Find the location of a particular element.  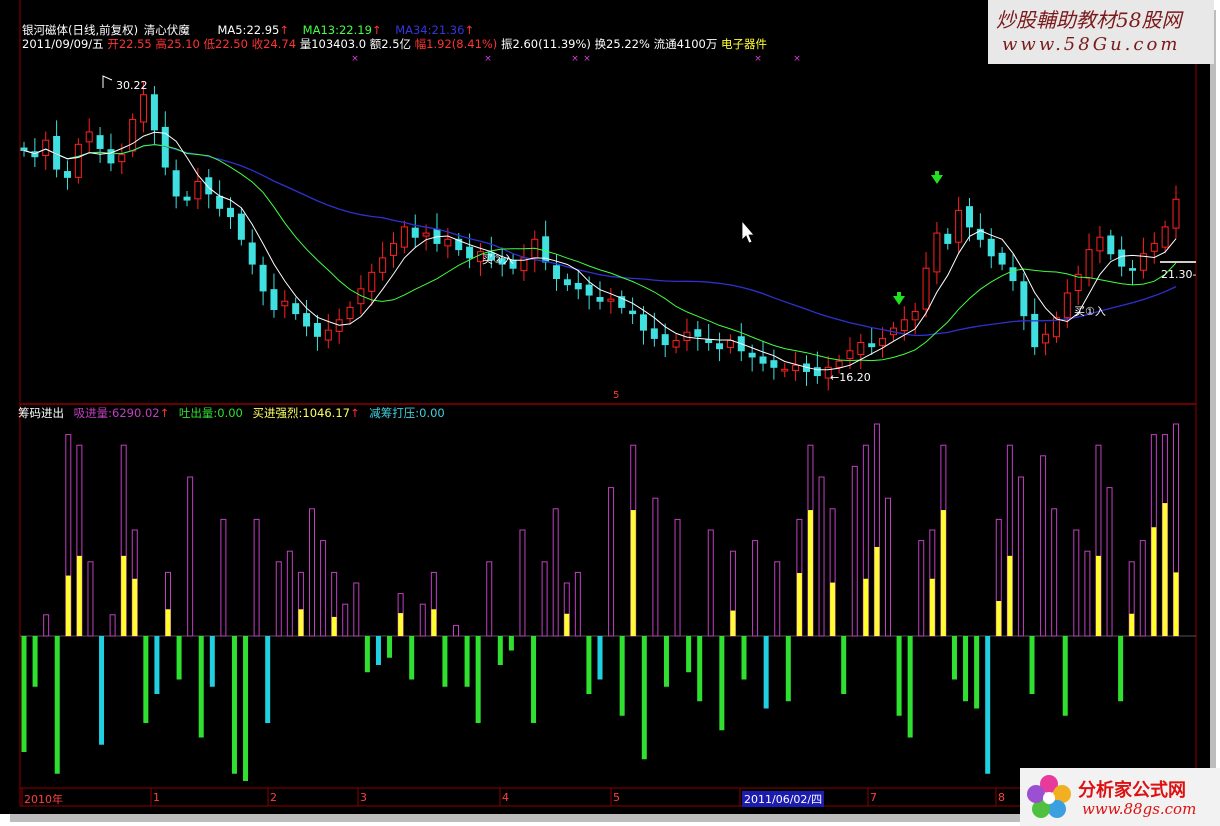

watermark-bottom: 分析家公式网 www.88gs.com is located at coordinates (1120, 797).